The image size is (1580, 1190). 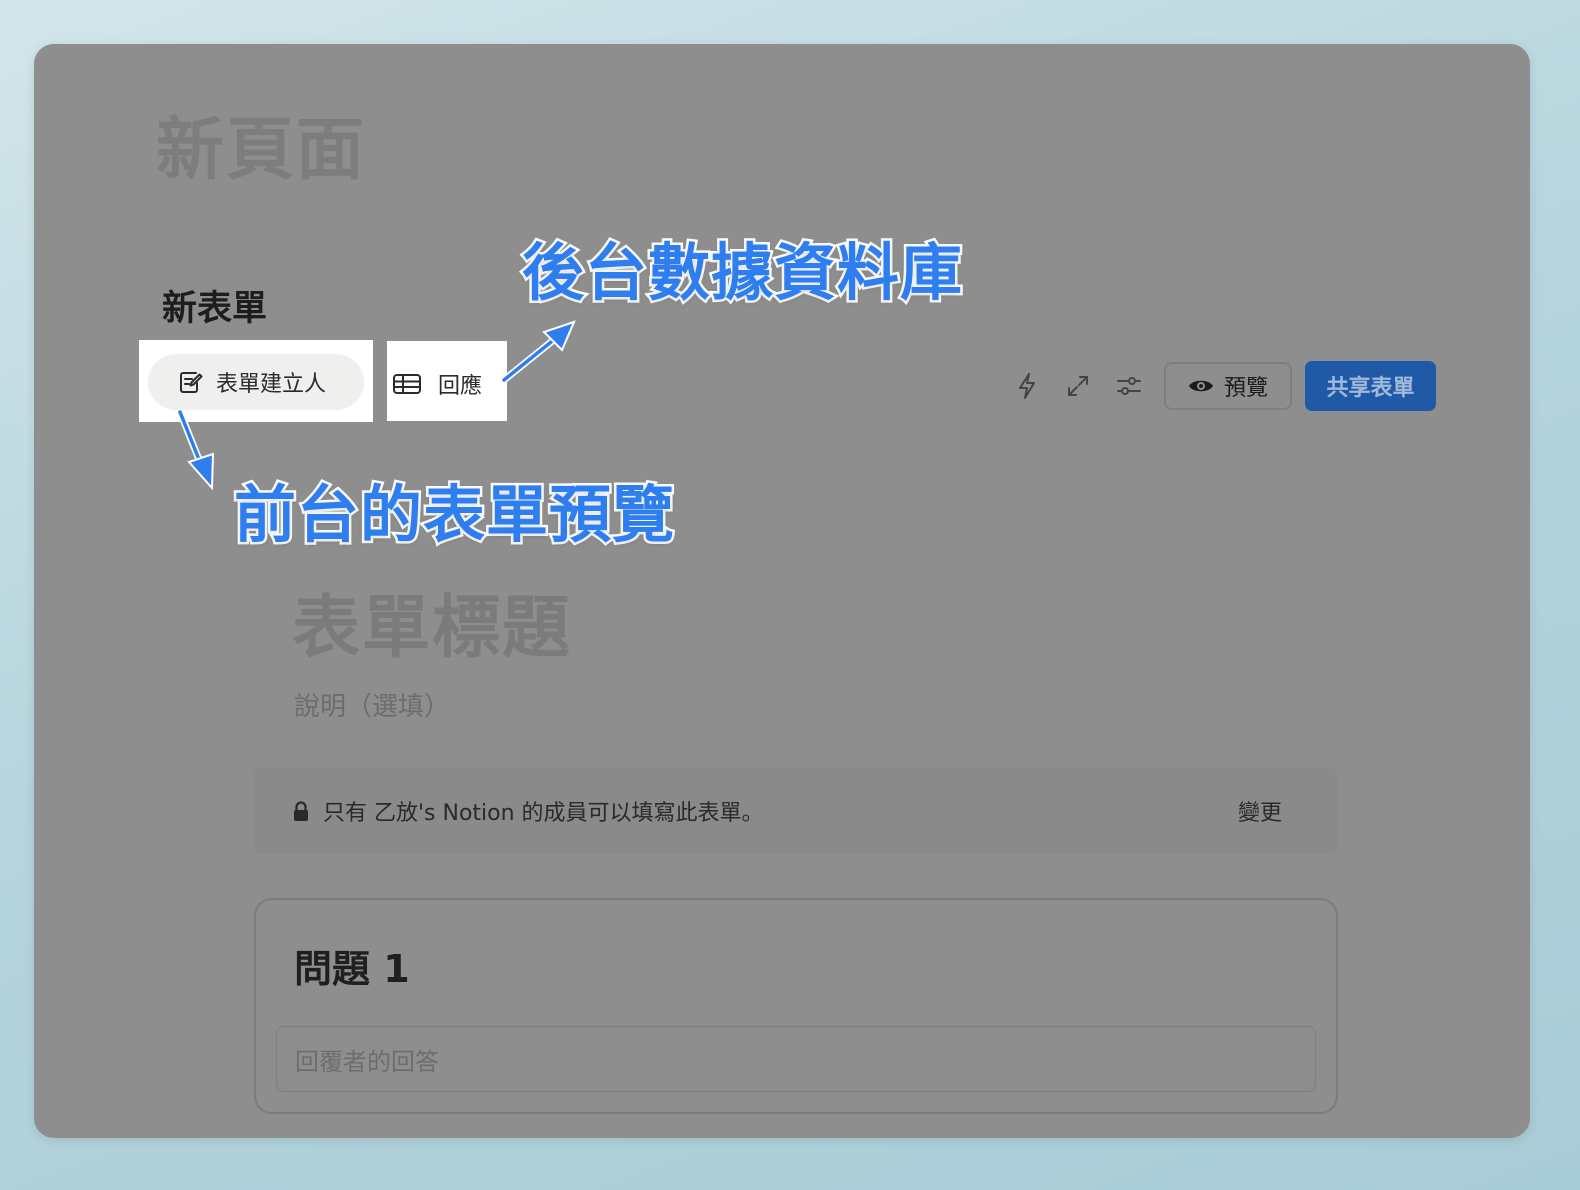 What do you see at coordinates (271, 384) in the screenshot?
I see `tab-form-creator-label: 表單建立人` at bounding box center [271, 384].